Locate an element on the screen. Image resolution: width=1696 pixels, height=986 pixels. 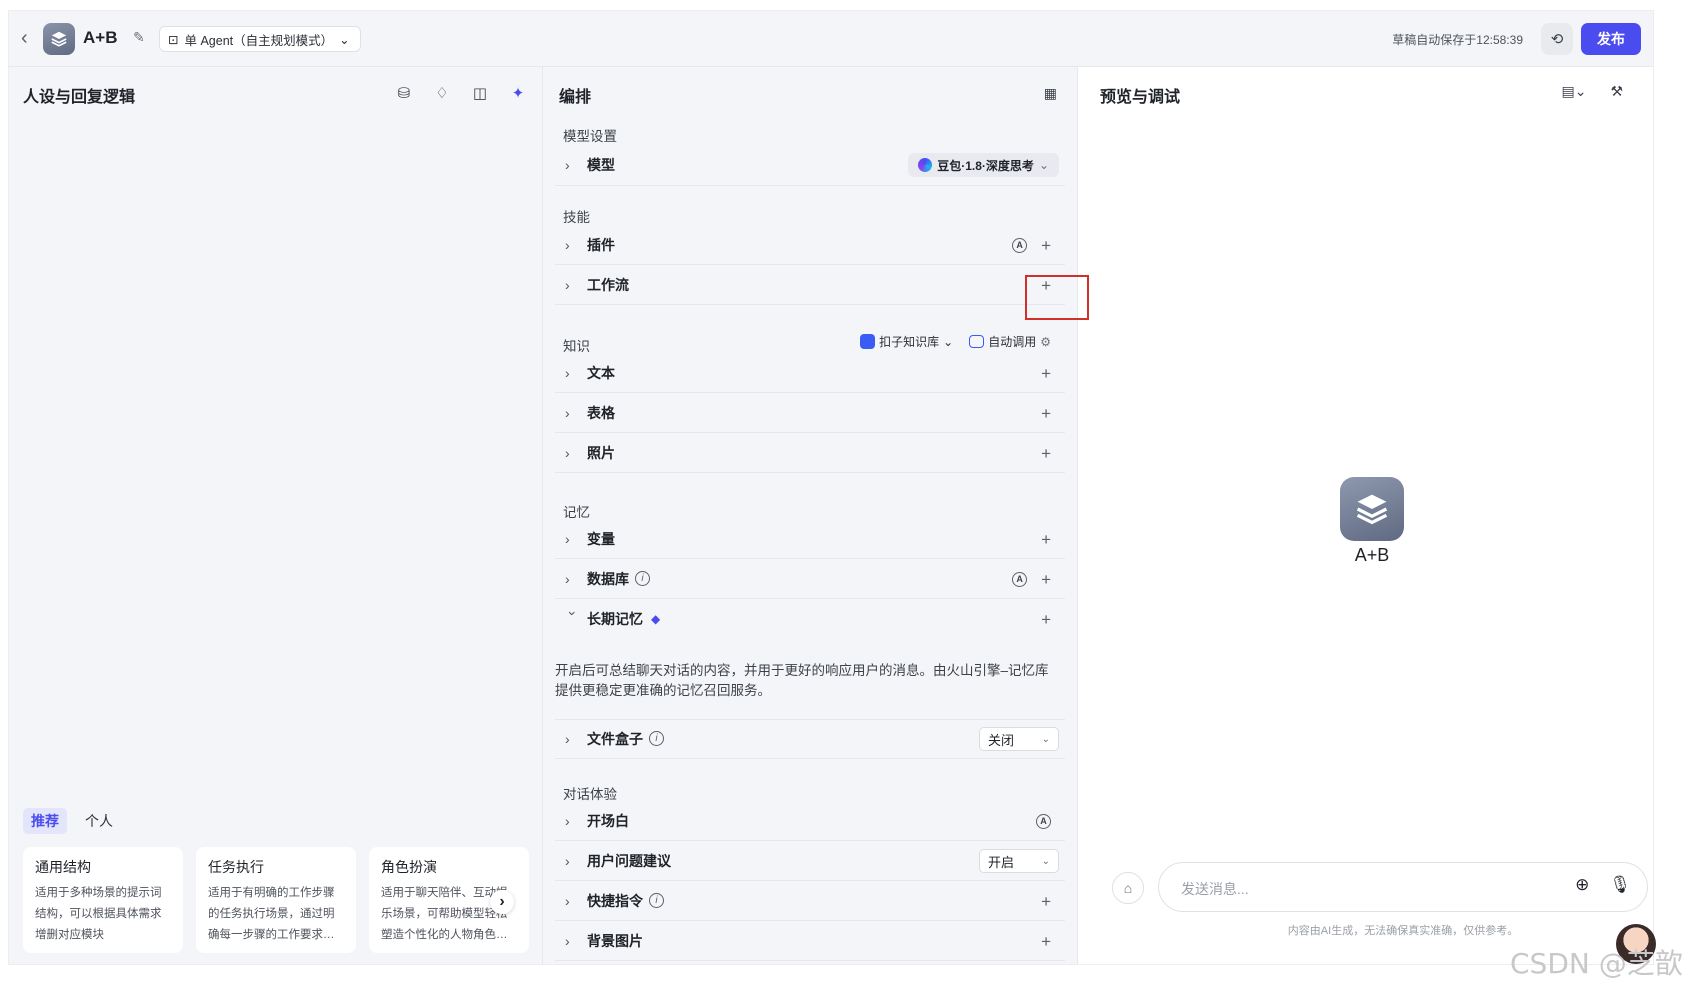
template-card-title: 任务执行 is located at coordinates (236, 867).